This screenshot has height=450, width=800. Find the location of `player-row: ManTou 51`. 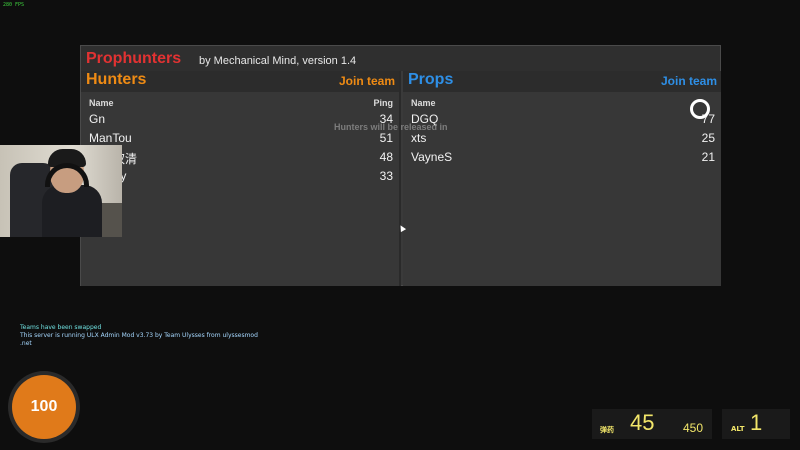

player-row: ManTou 51 is located at coordinates (241, 140).